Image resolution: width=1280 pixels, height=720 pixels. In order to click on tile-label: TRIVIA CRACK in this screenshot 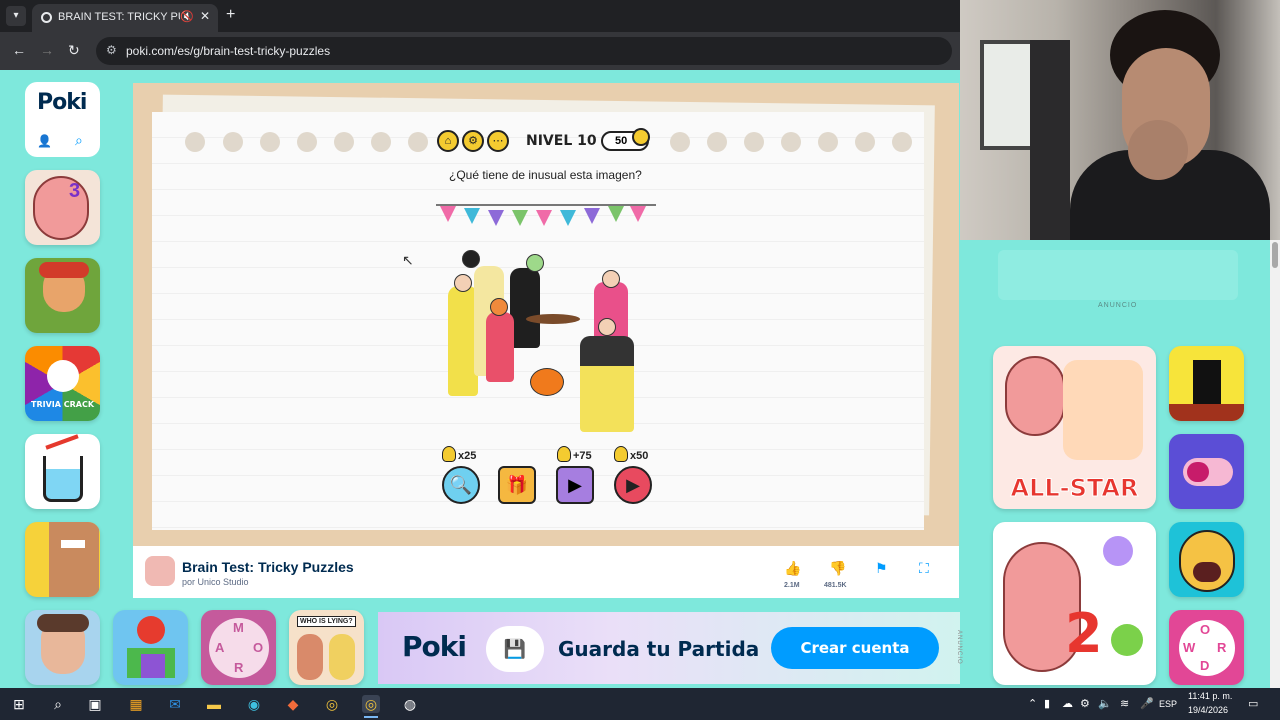, I will do `click(62, 404)`.